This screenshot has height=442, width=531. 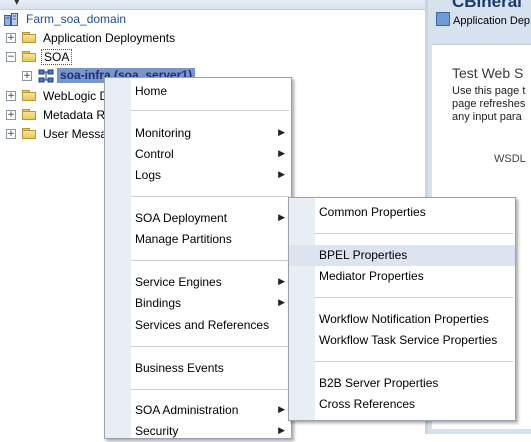 I want to click on description-line: page refreshes, so click(x=489, y=104).